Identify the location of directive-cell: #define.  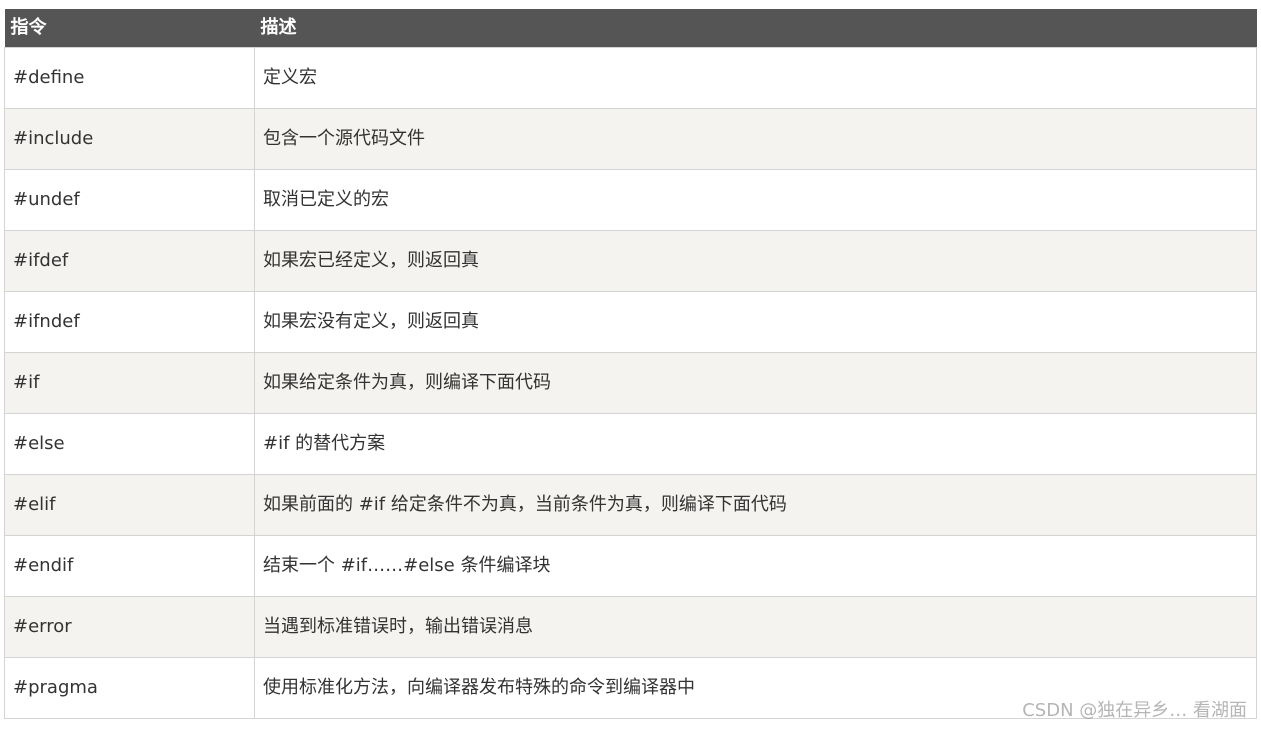
(129, 78).